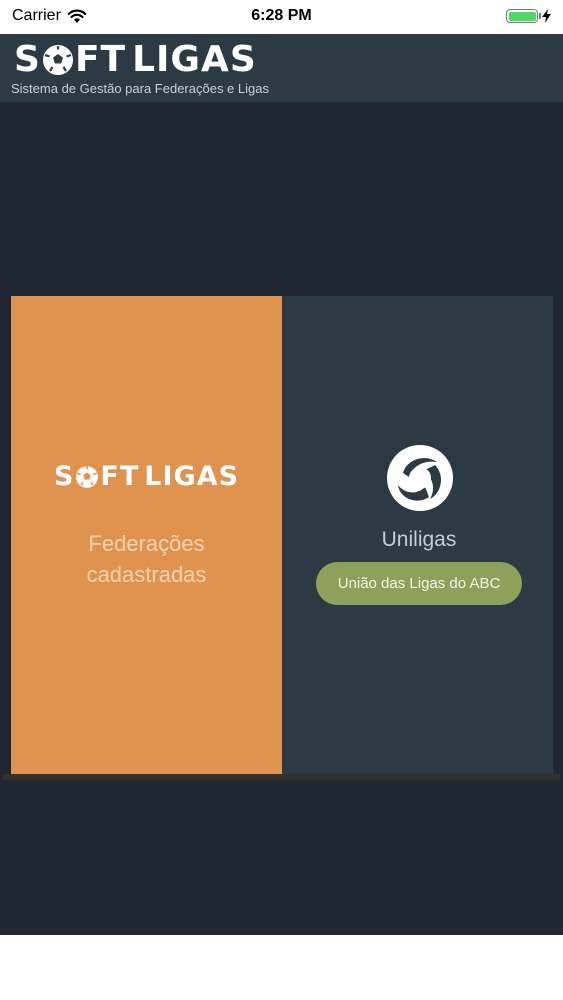 Image resolution: width=563 pixels, height=1000 pixels. Describe the element at coordinates (281, 967) in the screenshot. I see `bottom-area` at that location.